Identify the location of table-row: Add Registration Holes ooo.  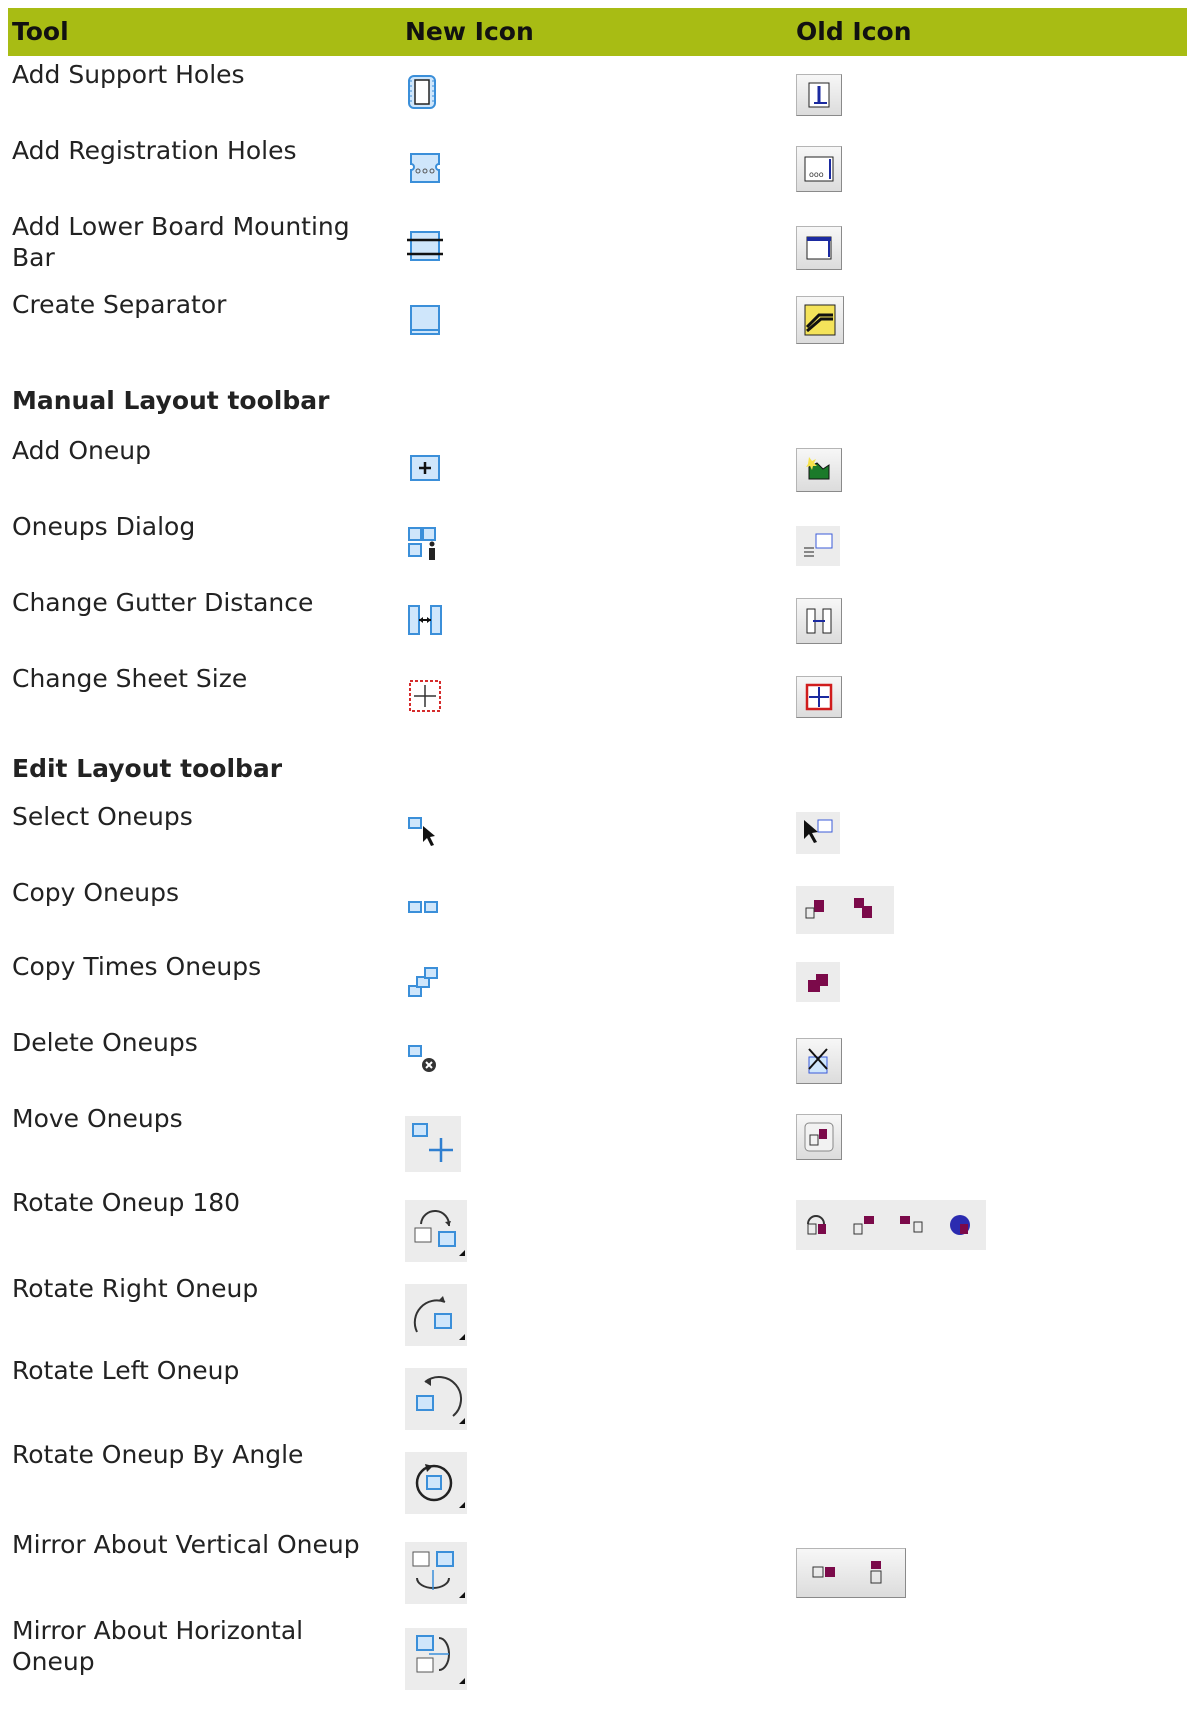
(597, 170).